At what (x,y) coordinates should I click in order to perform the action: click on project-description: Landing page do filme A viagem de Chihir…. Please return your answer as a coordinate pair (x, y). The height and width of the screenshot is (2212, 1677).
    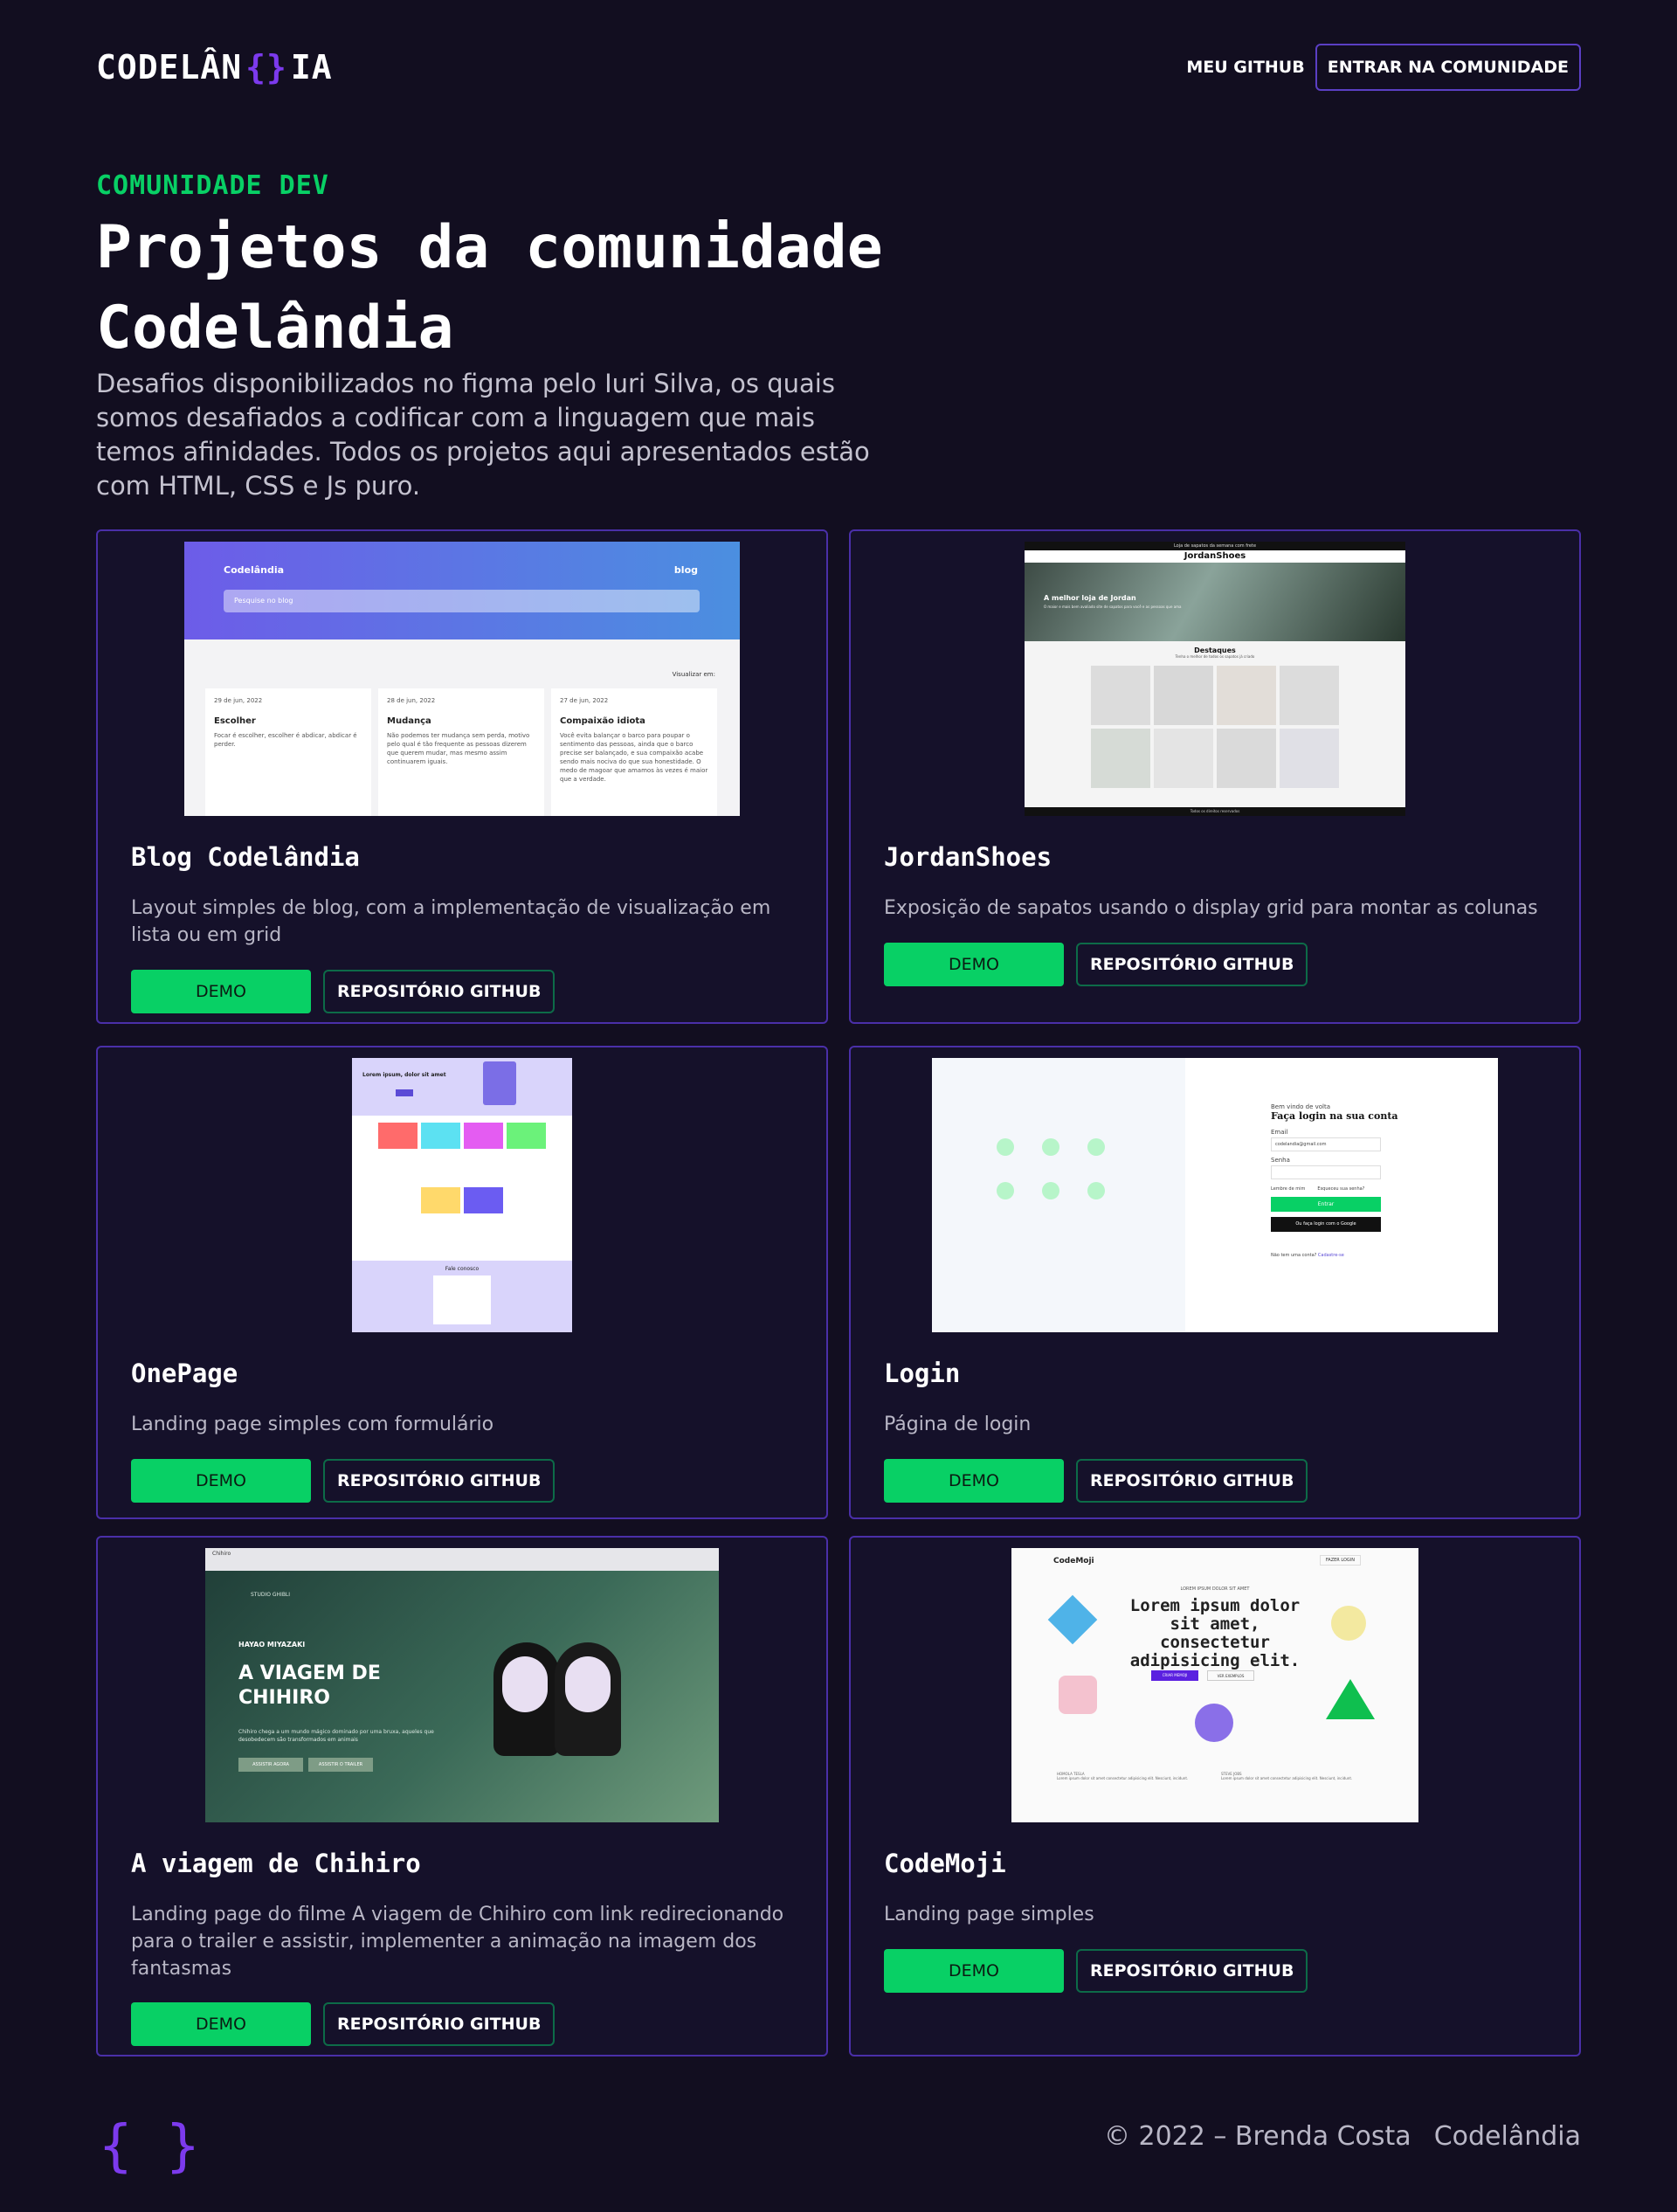
    Looking at the image, I should click on (457, 1942).